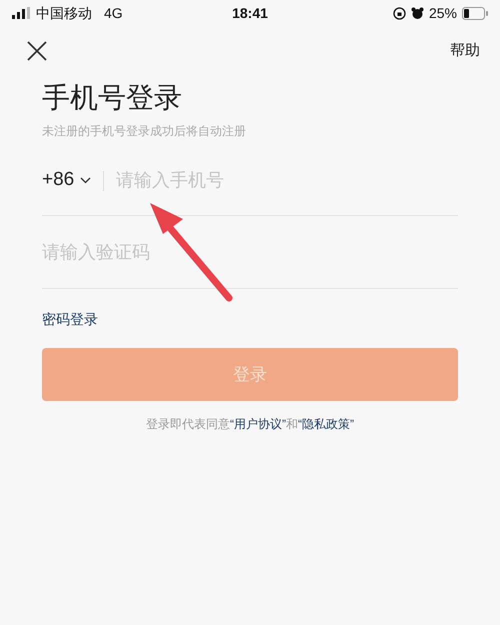 The image size is (500, 625). I want to click on agreement-text: 登录即代表同意“用户协议”和“隐私政策”, so click(250, 424).